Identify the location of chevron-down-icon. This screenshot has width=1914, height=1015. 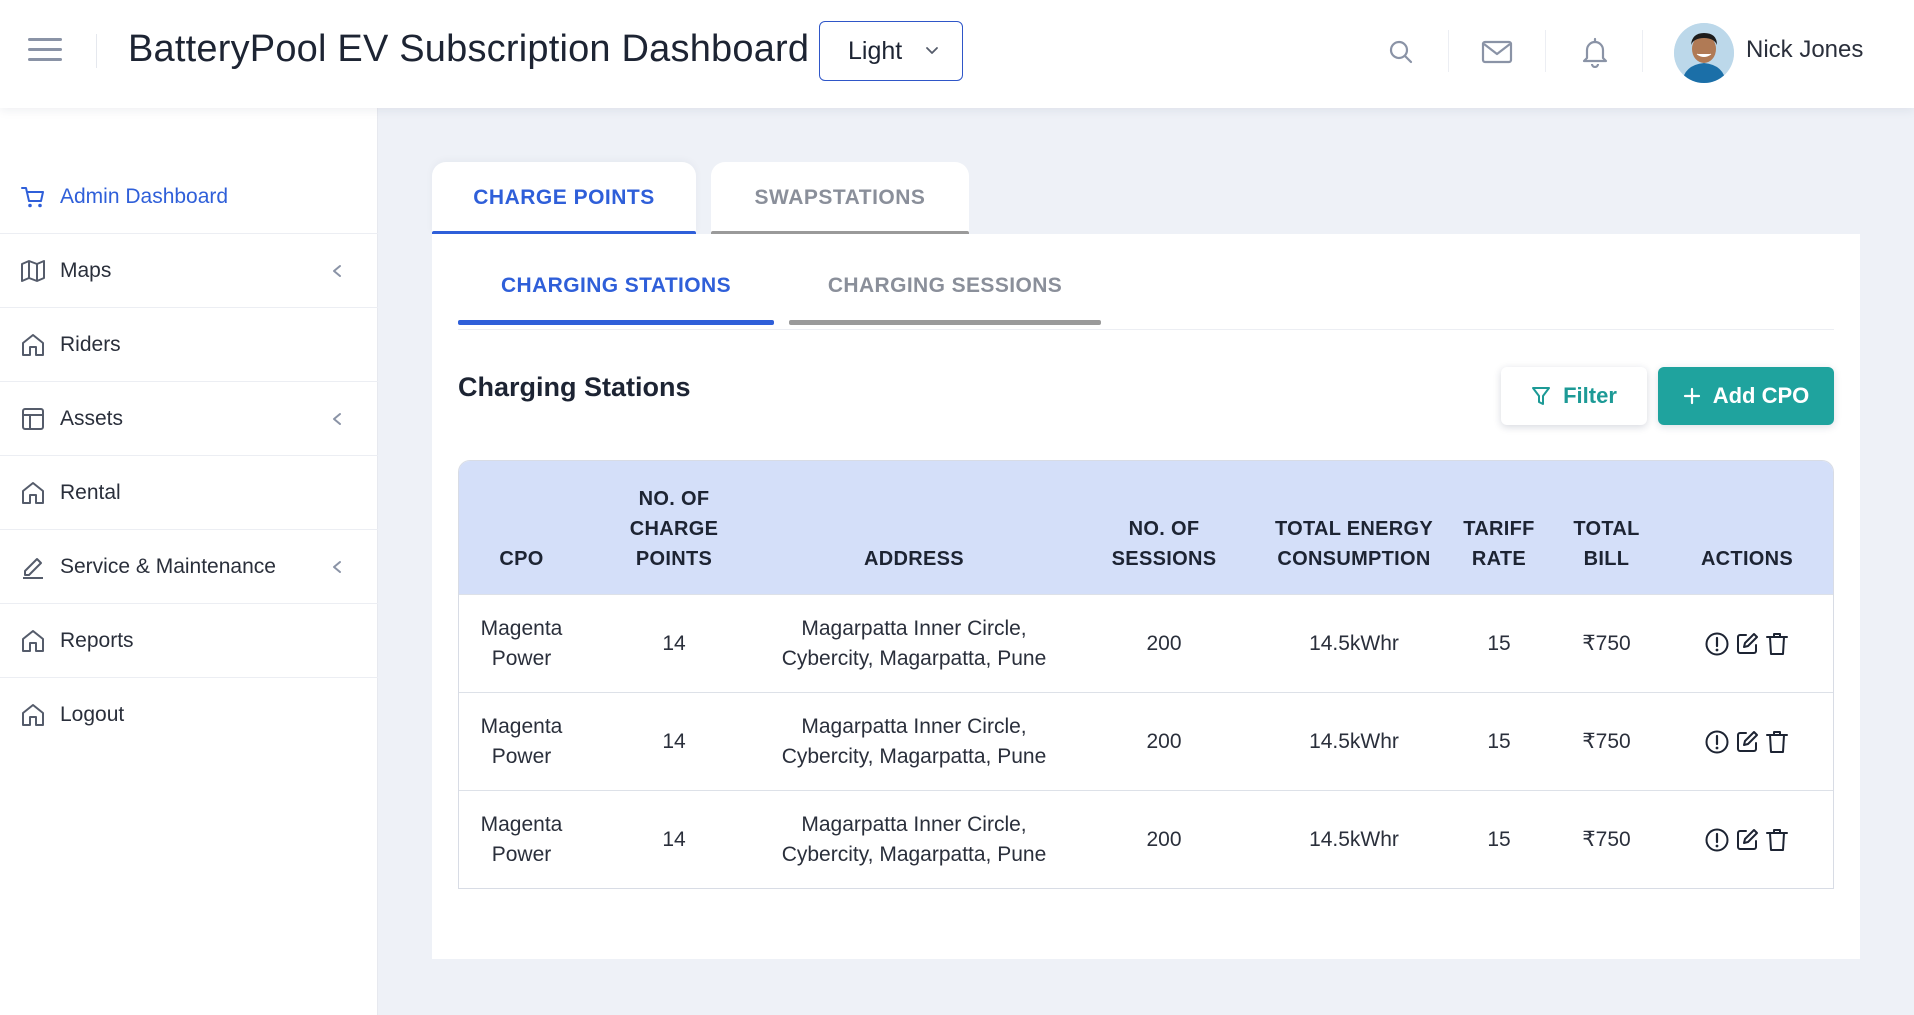
(932, 50).